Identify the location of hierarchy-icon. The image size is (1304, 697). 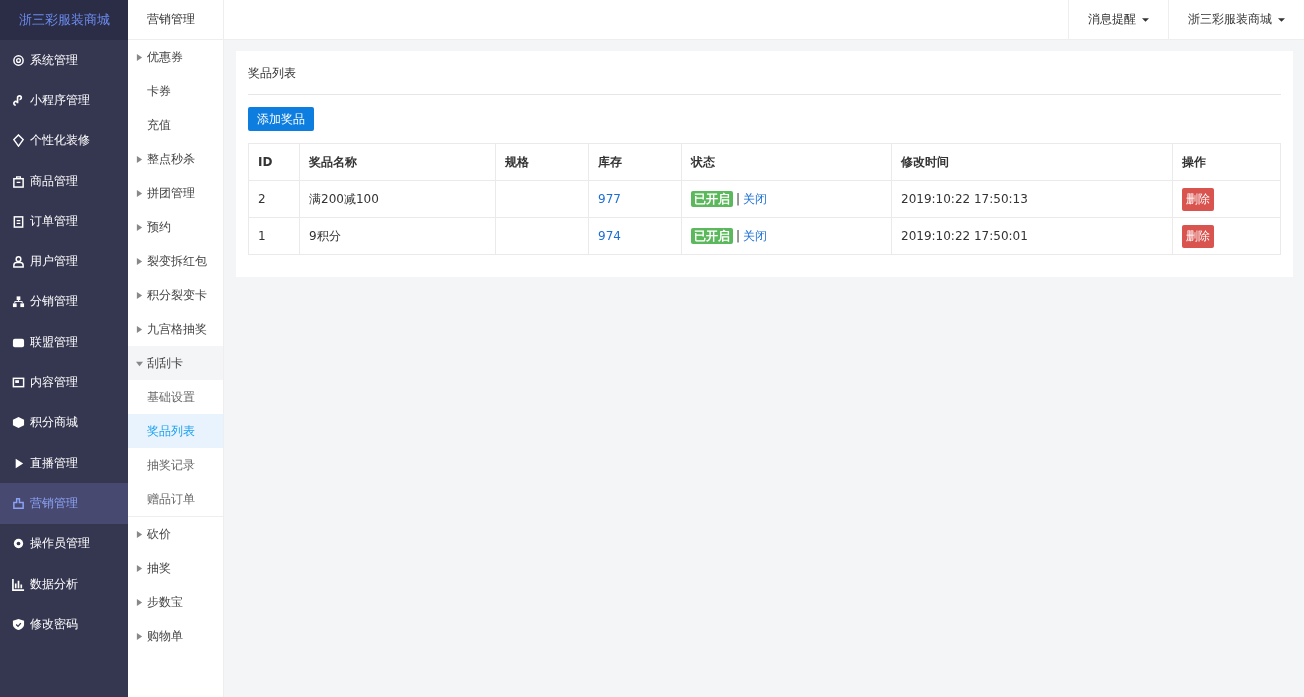
(18, 302).